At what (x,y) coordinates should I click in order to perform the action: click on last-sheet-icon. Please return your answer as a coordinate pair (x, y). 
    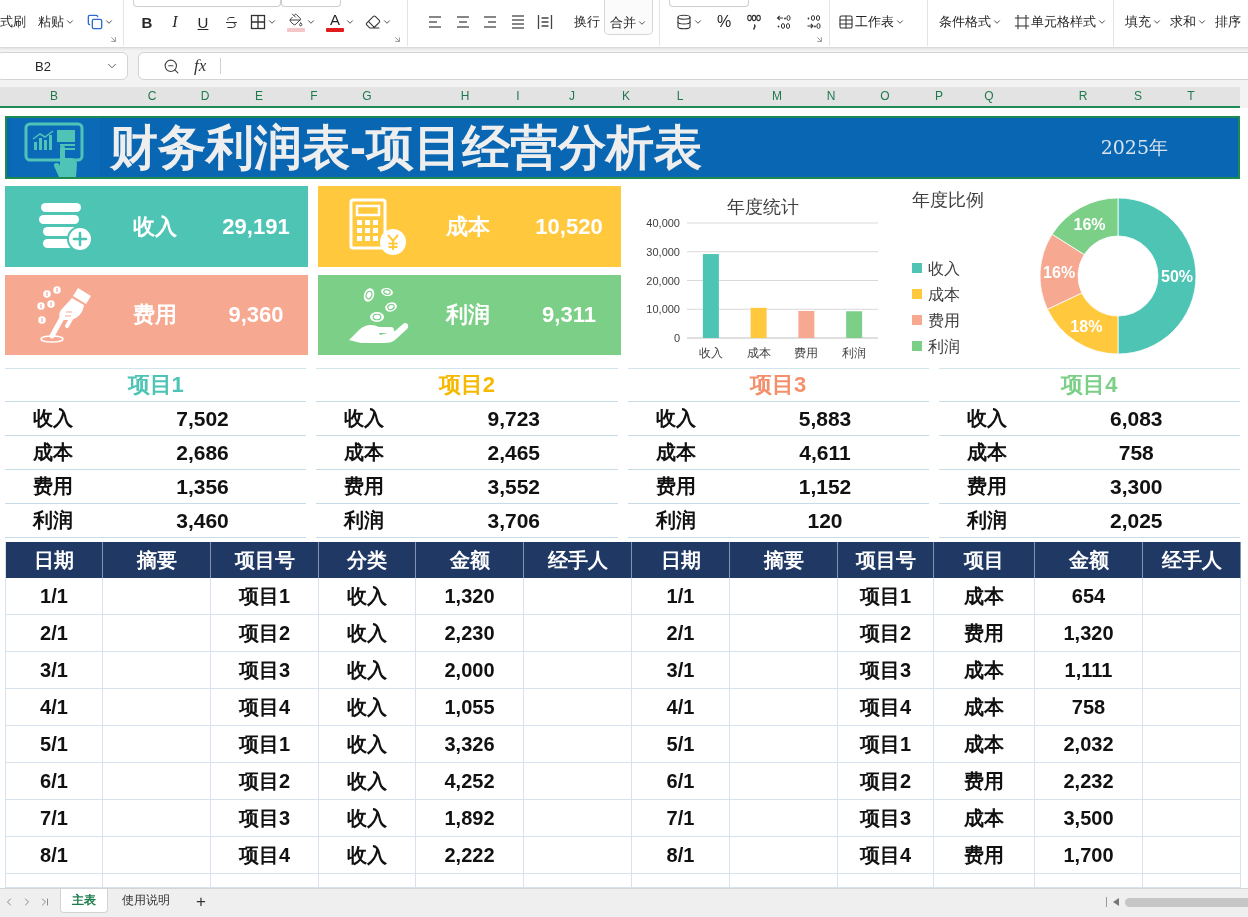
    Looking at the image, I should click on (45, 902).